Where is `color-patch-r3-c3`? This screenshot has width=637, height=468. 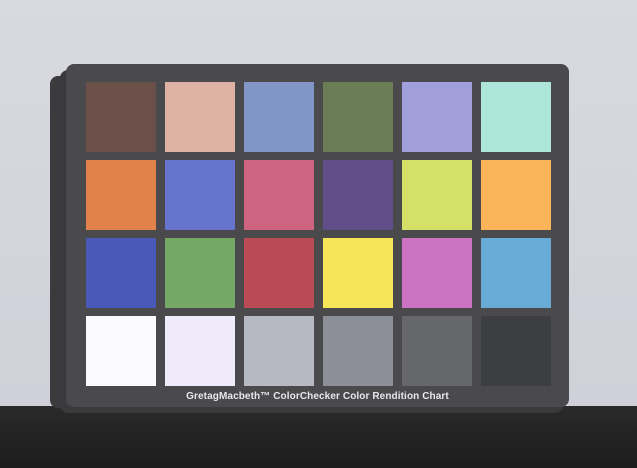
color-patch-r3-c3 is located at coordinates (279, 273).